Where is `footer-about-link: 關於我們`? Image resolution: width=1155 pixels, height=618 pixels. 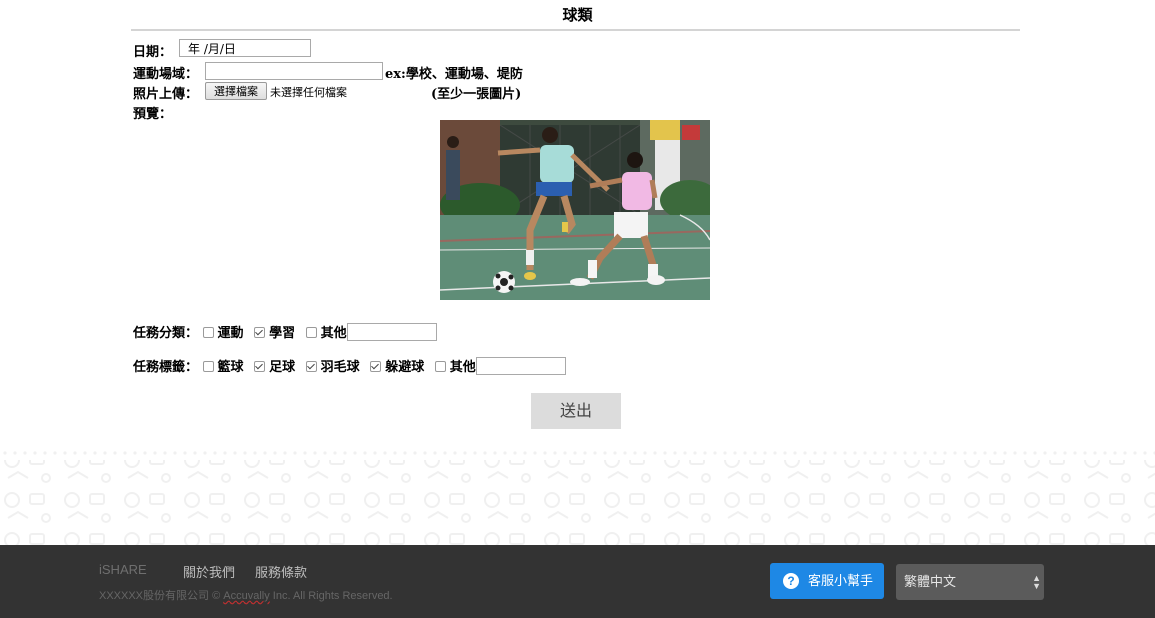
footer-about-link: 關於我們 is located at coordinates (209, 571).